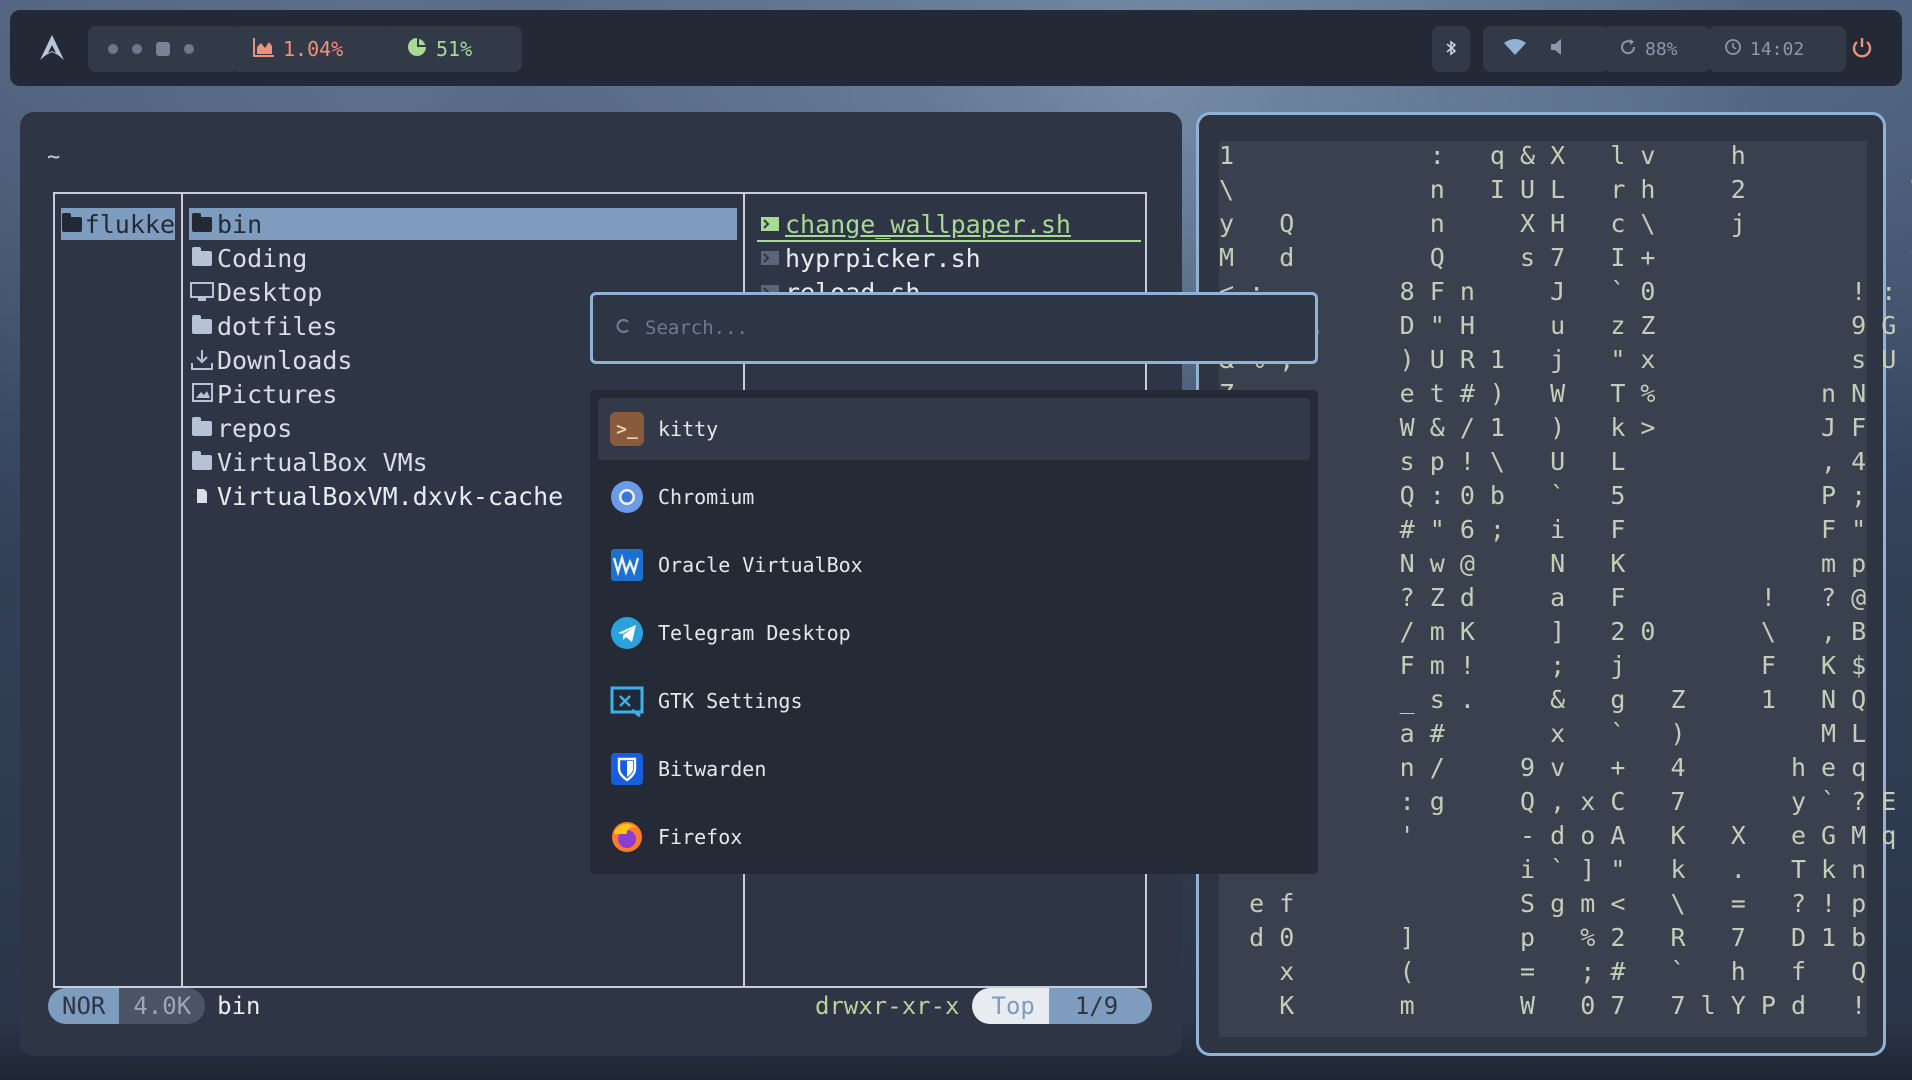 This screenshot has width=1912, height=1080. Describe the element at coordinates (1515, 49) in the screenshot. I see `wifi-icon` at that location.